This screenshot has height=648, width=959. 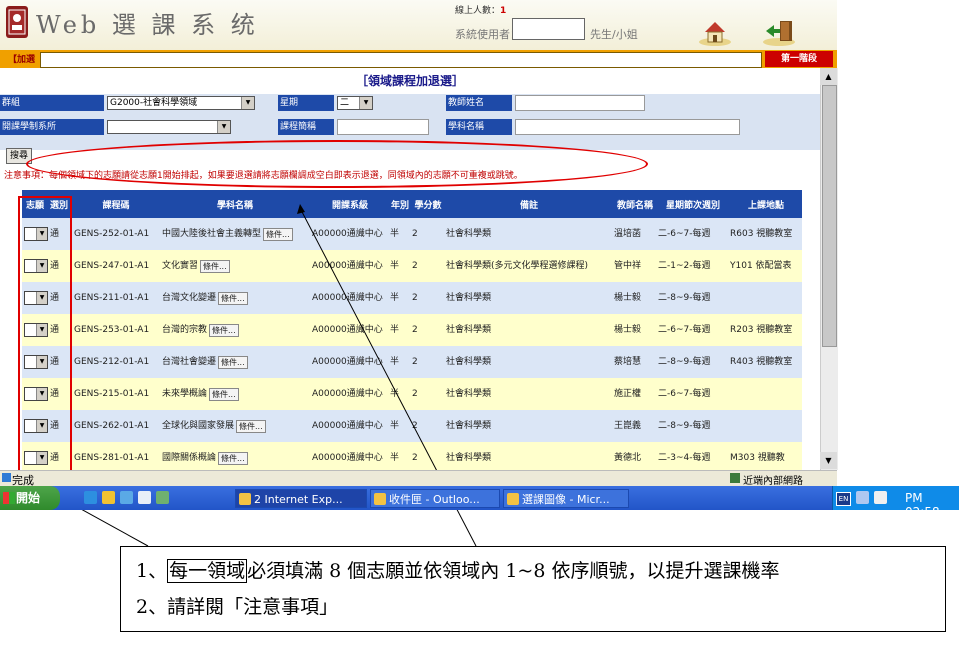 I want to click on help-icon, so click(x=880, y=497).